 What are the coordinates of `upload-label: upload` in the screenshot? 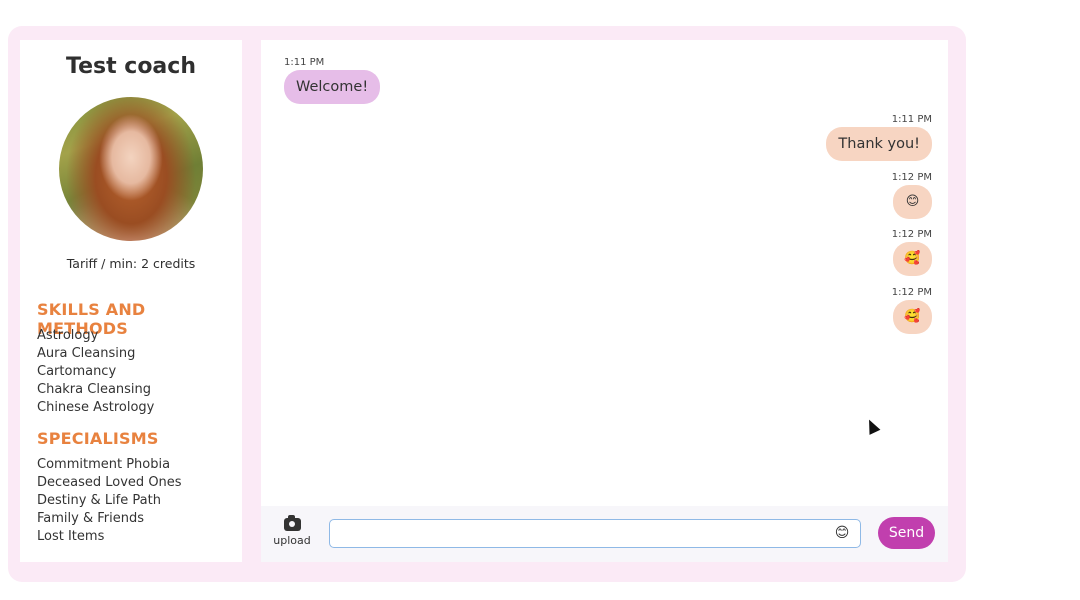 It's located at (292, 540).